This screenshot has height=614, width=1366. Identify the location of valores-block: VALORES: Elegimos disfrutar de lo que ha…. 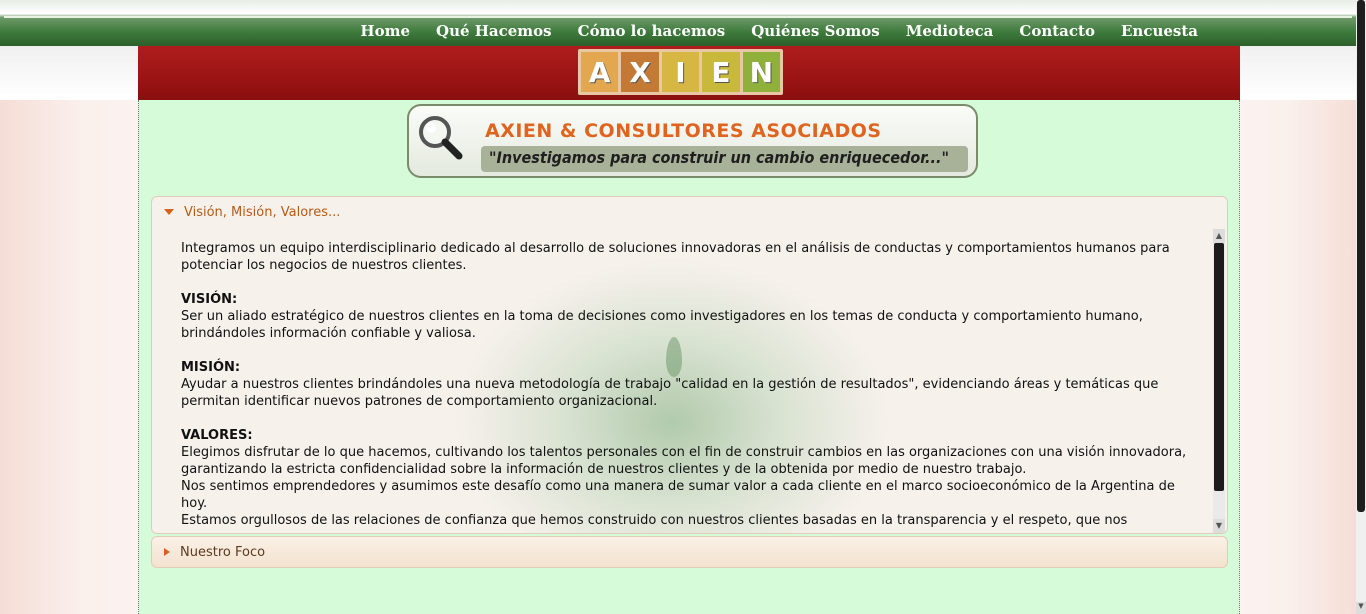
(686, 478).